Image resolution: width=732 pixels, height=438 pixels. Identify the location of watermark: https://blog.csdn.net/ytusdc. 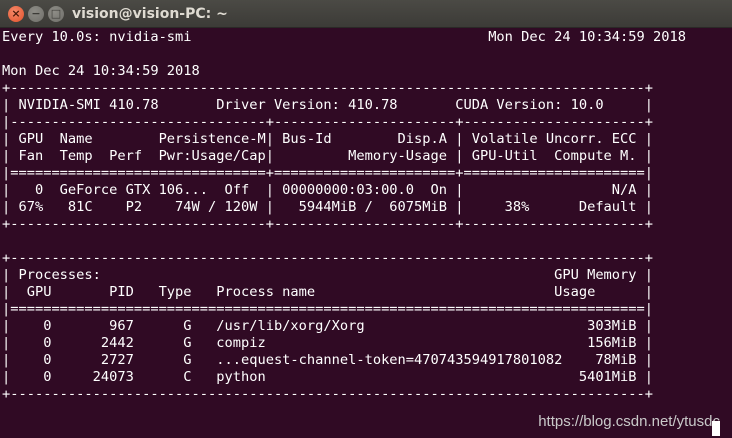
(629, 421).